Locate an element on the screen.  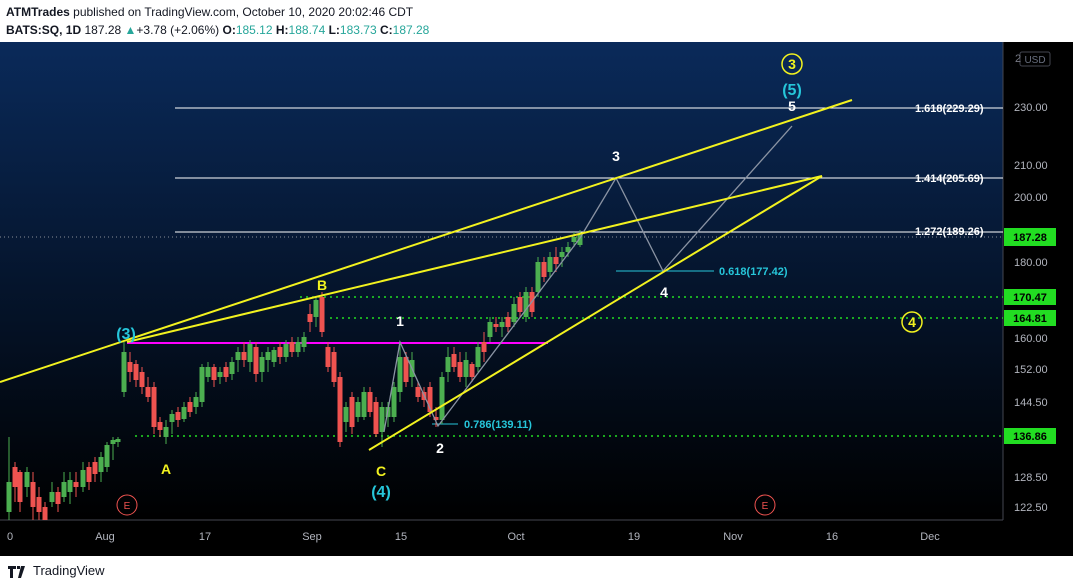
level-tag-label: 164.81 is located at coordinates (1030, 319).